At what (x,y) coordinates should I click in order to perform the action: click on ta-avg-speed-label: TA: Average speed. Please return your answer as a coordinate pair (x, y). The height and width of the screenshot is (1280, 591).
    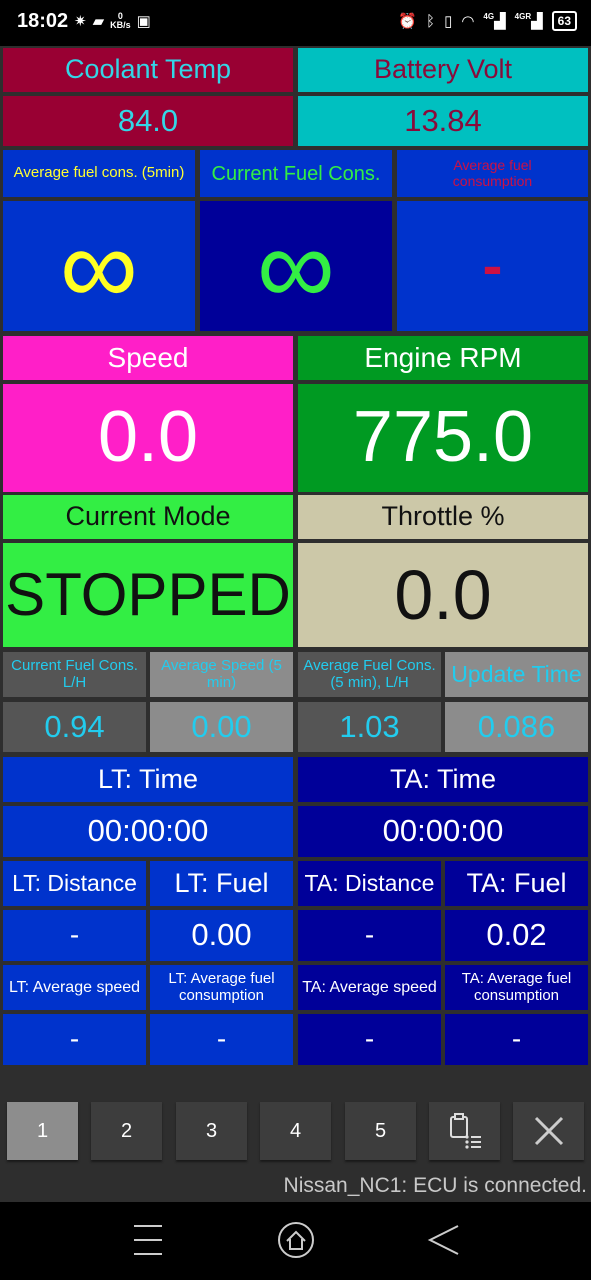
    Looking at the image, I should click on (369, 987).